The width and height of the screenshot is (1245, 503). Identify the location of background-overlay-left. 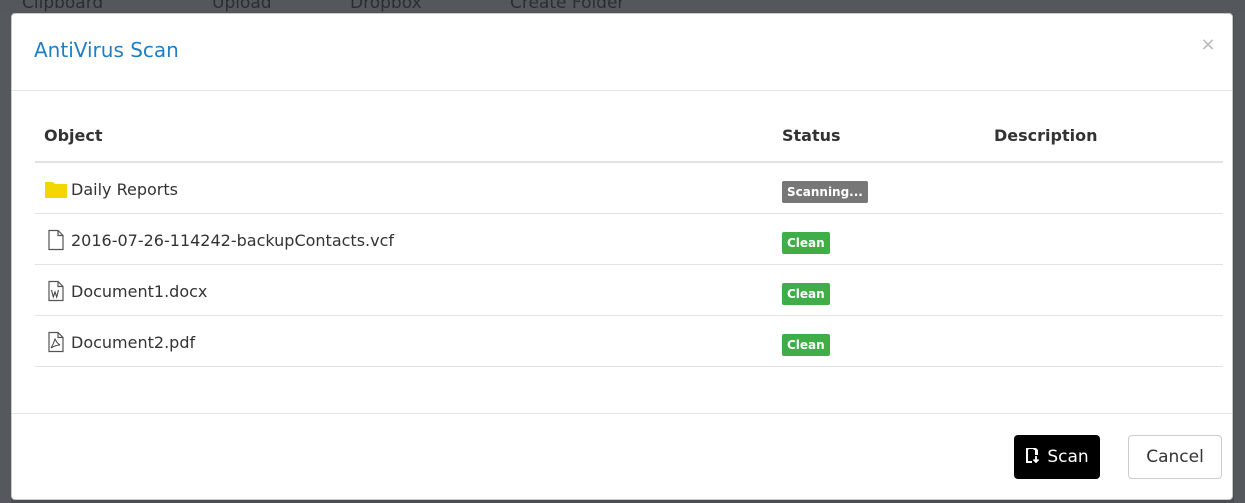
(5, 258).